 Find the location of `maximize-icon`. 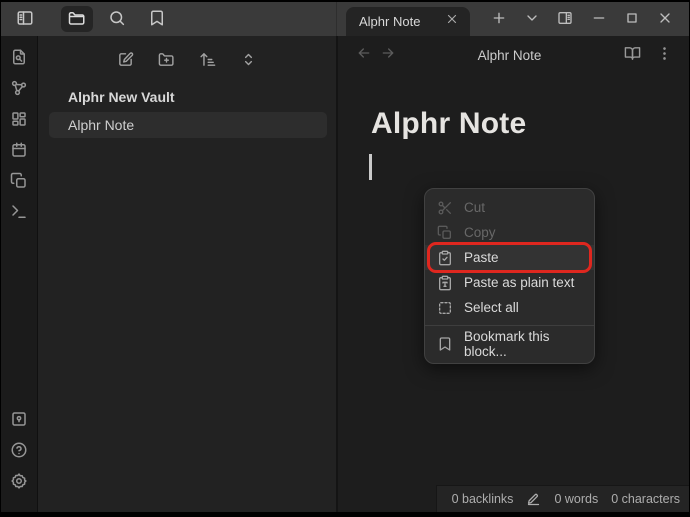

maximize-icon is located at coordinates (632, 19).